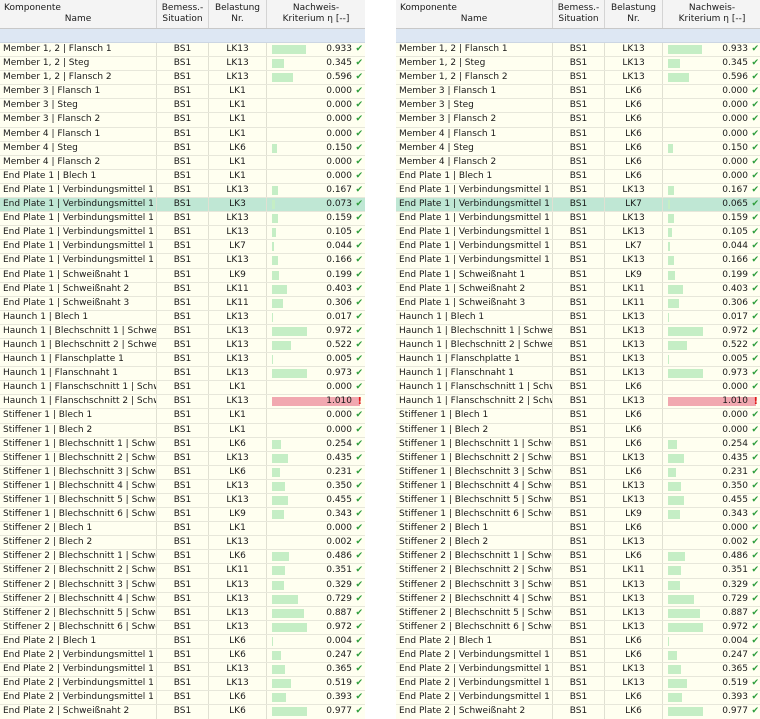 Image resolution: width=760 pixels, height=719 pixels. What do you see at coordinates (578, 416) in the screenshot?
I see `table-row: Stiffener 1 | Blech 1 BS1 LK6 0.000 ✔` at bounding box center [578, 416].